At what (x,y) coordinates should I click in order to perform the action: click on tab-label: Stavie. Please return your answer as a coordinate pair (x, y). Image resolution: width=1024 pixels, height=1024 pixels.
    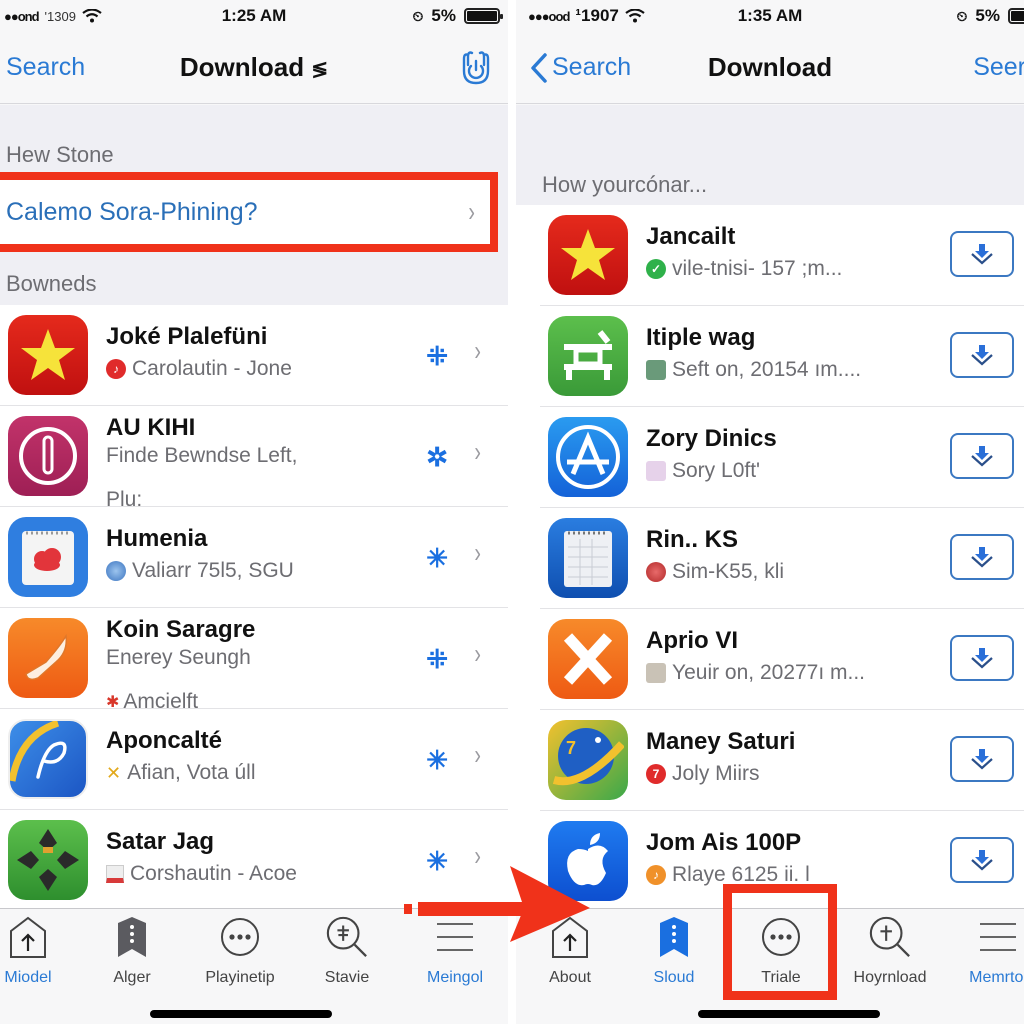
    Looking at the image, I should click on (347, 977).